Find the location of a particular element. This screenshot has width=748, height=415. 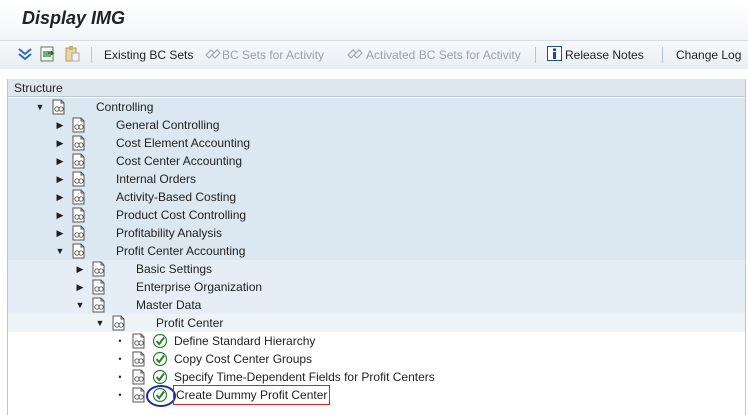

tree-node-label: Copy Cost Center Groups is located at coordinates (243, 359).